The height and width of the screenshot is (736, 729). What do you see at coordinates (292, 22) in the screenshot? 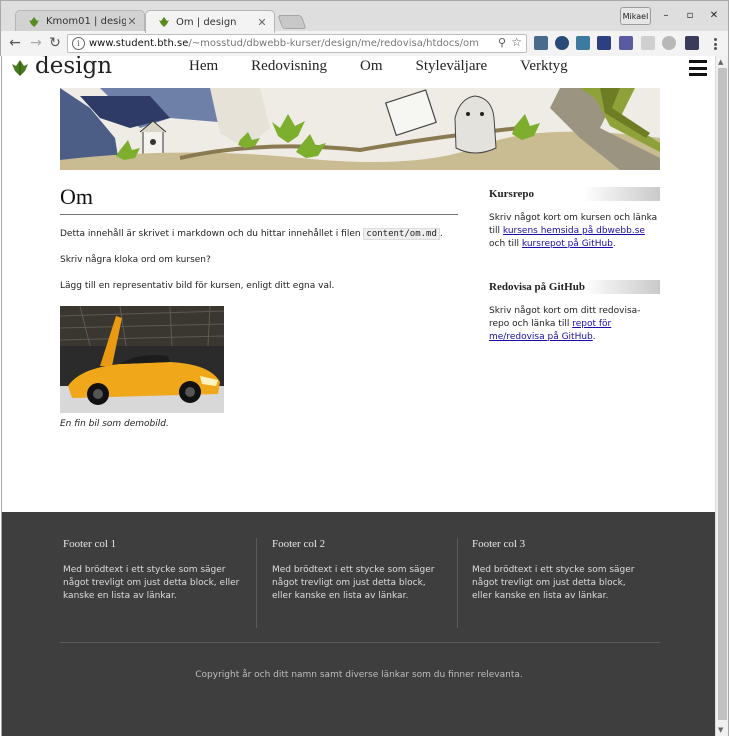
I see `new-tab-button` at bounding box center [292, 22].